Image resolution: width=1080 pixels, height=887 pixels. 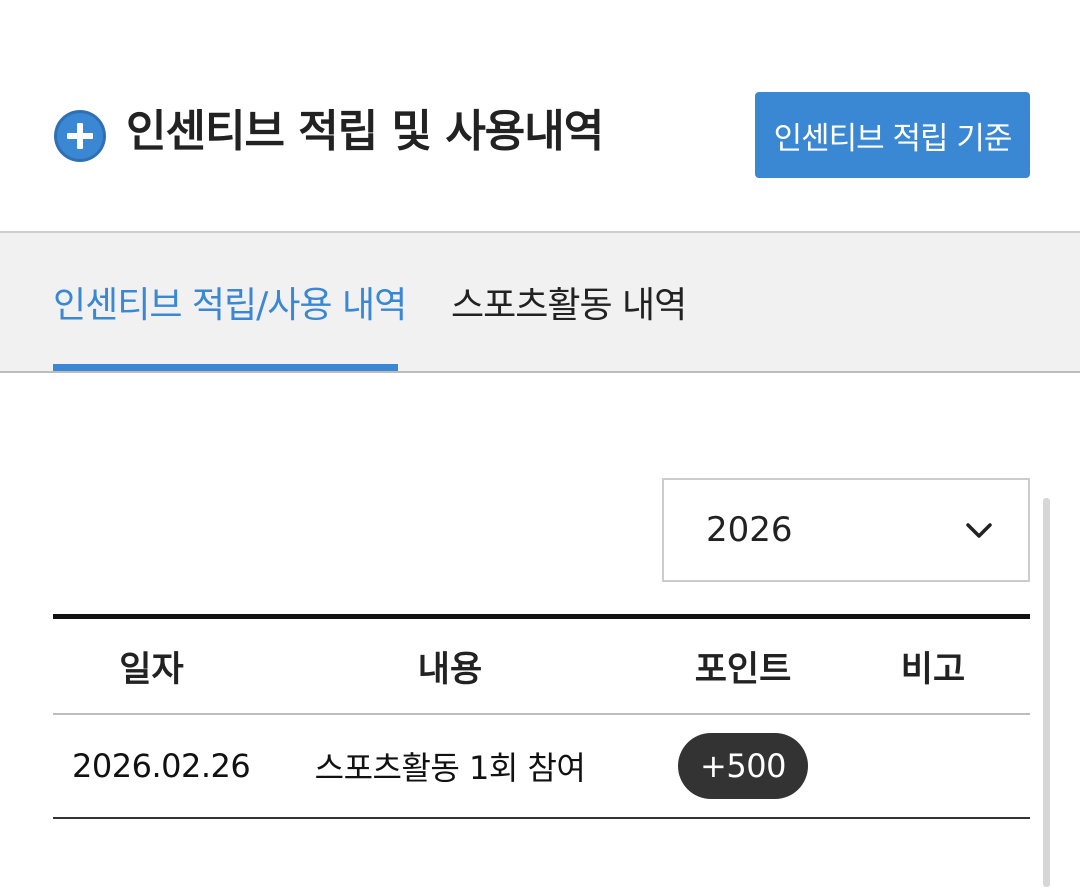 I want to click on tab-label: 스포츠활동 내역, so click(x=569, y=305).